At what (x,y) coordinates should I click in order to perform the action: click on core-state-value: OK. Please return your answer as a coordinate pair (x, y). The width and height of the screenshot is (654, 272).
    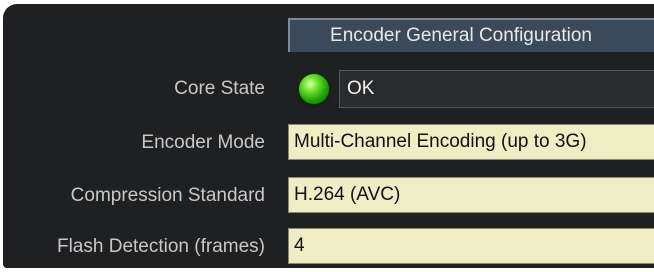
    Looking at the image, I should click on (496, 89).